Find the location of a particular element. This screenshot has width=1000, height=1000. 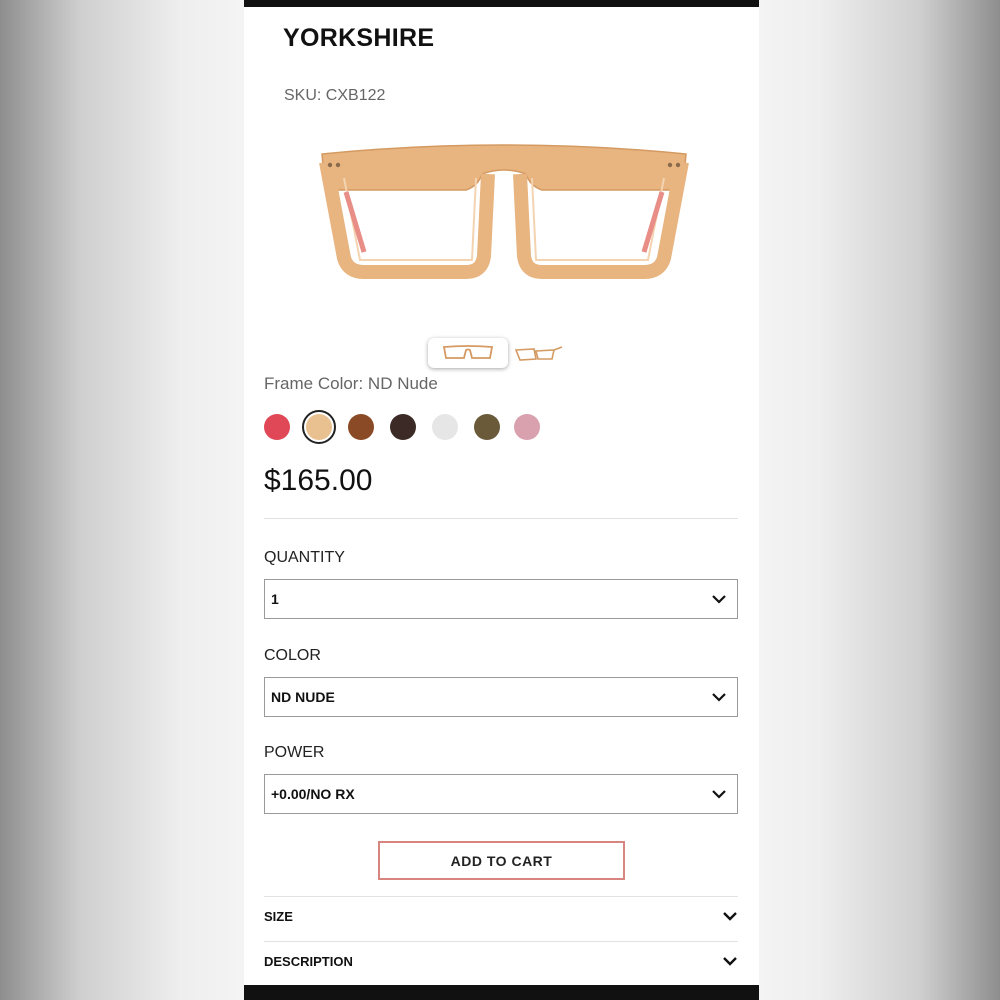

thumbnail-side is located at coordinates (539, 354).